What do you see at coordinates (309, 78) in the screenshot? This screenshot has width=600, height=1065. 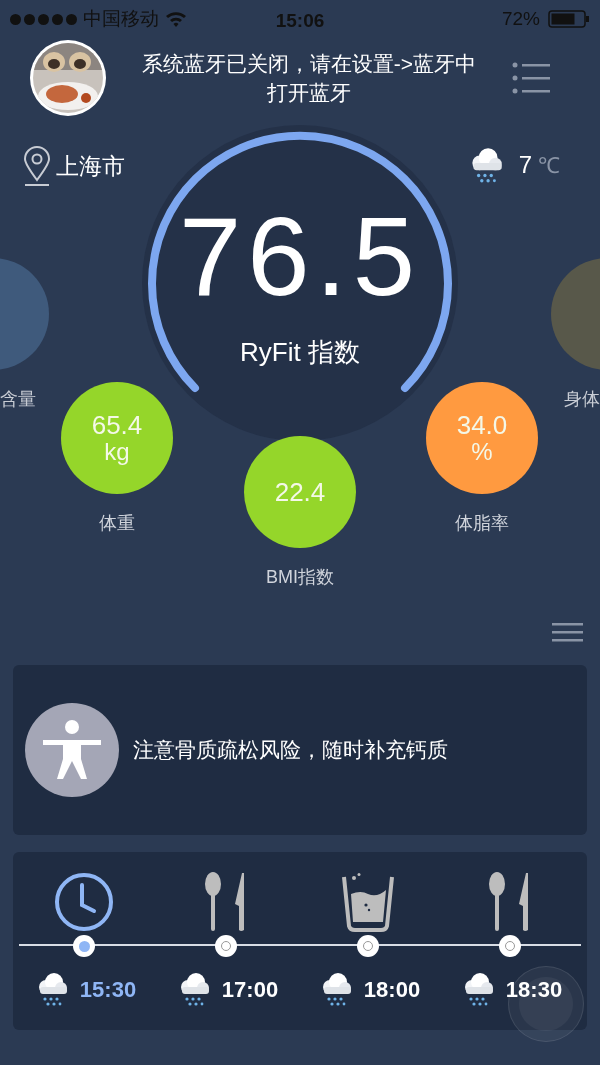 I see `bluetooth-message: 系统蓝牙已关闭，请在设置->蓝牙中打开蓝牙` at bounding box center [309, 78].